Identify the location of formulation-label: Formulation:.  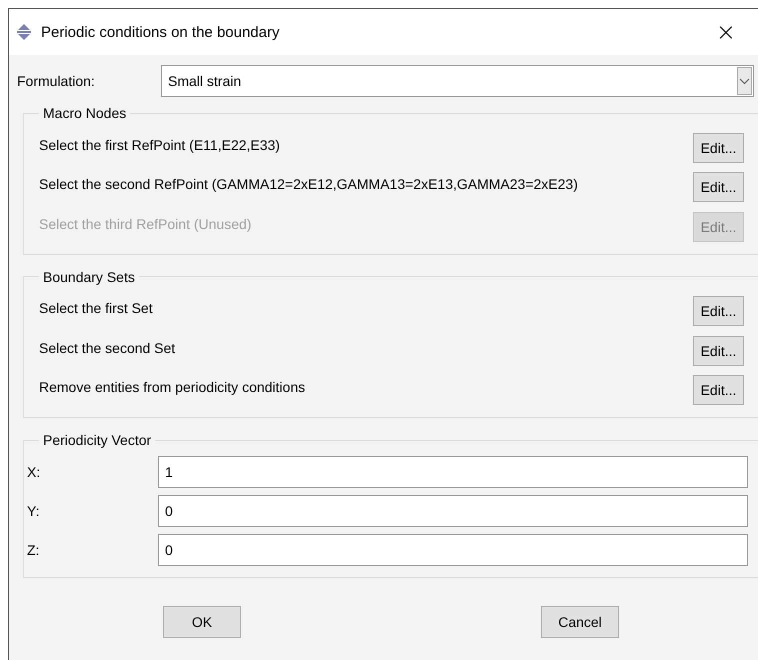
(56, 81).